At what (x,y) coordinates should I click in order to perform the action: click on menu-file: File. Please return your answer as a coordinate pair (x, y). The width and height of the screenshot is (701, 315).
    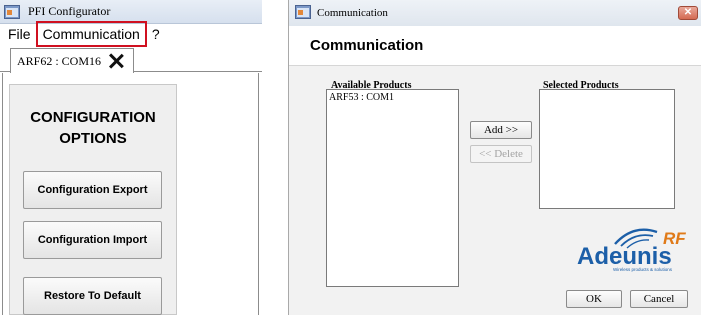
    Looking at the image, I should click on (19, 34).